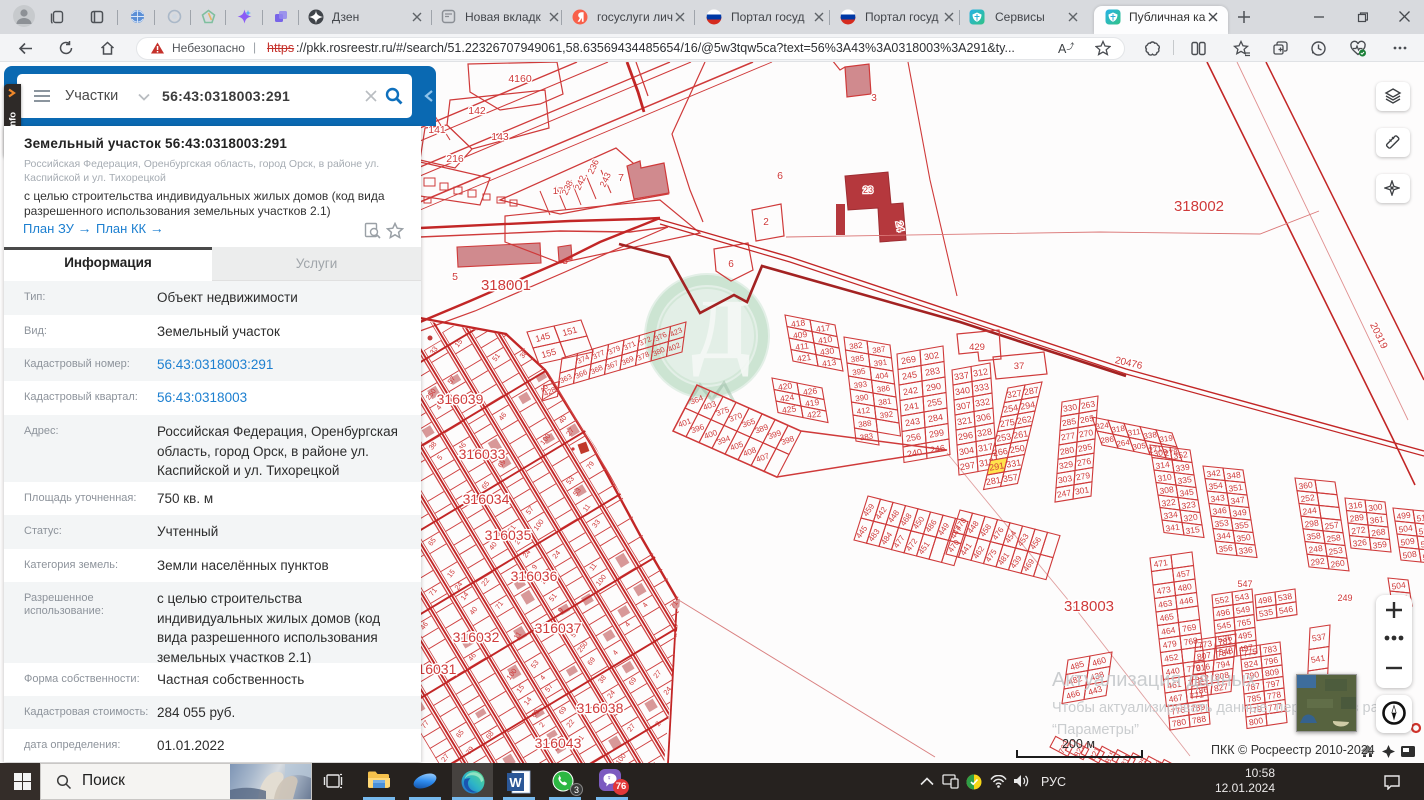  What do you see at coordinates (1338, 564) in the screenshot?
I see `svg-text: 260` at bounding box center [1338, 564].